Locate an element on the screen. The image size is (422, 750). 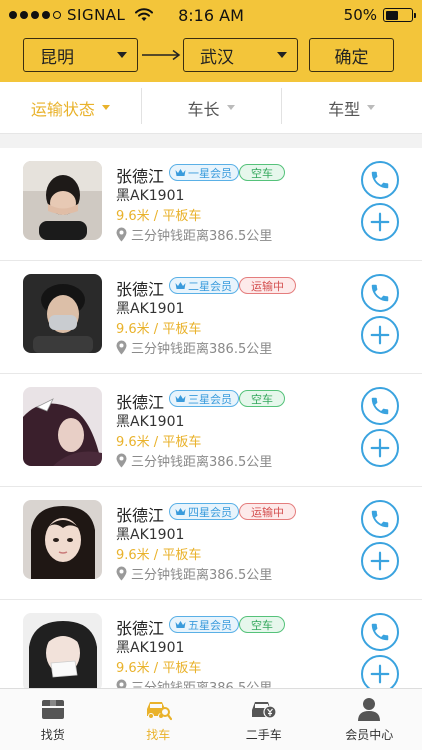
destination-city-select: 武汉 is located at coordinates (240, 55).